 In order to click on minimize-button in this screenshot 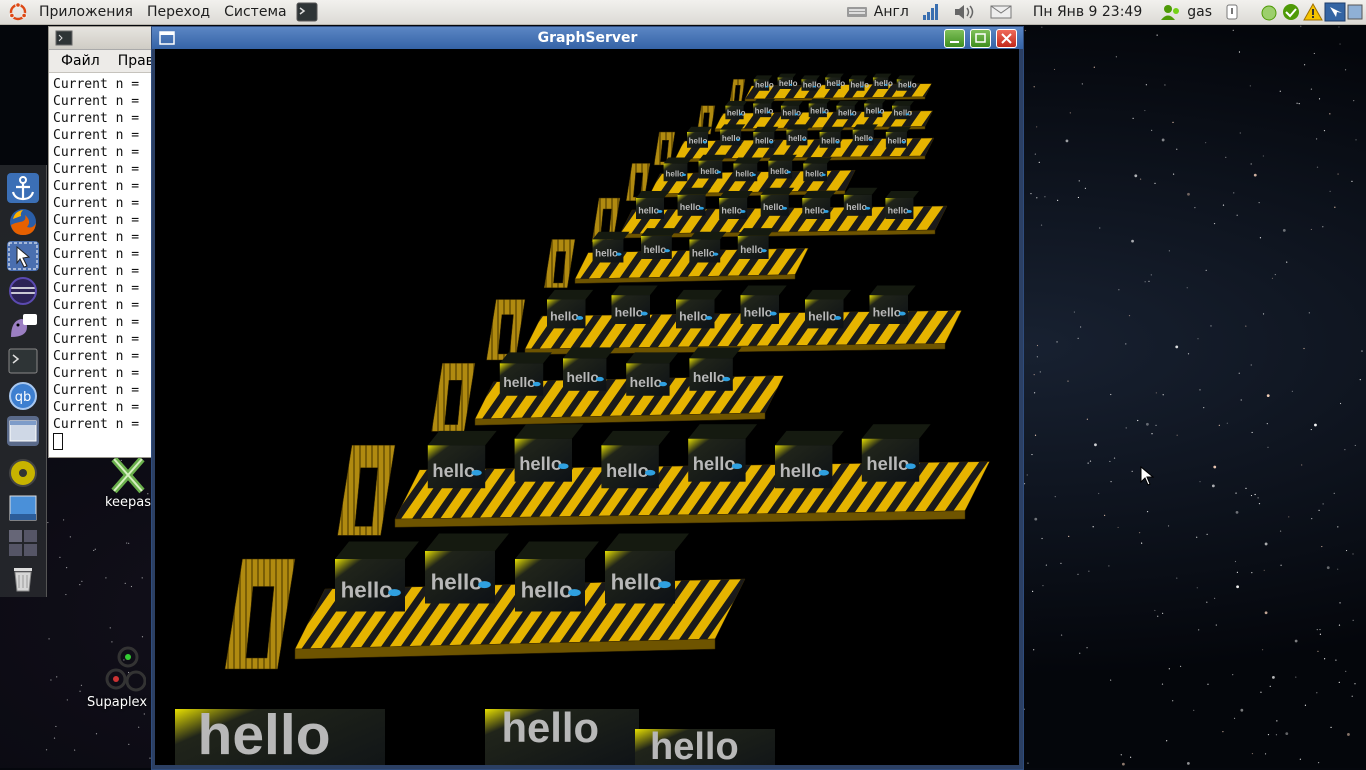, I will do `click(954, 38)`.